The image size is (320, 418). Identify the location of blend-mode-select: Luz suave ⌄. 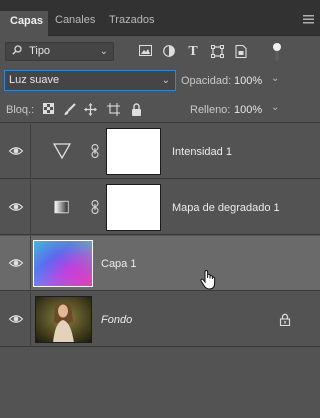
(90, 80).